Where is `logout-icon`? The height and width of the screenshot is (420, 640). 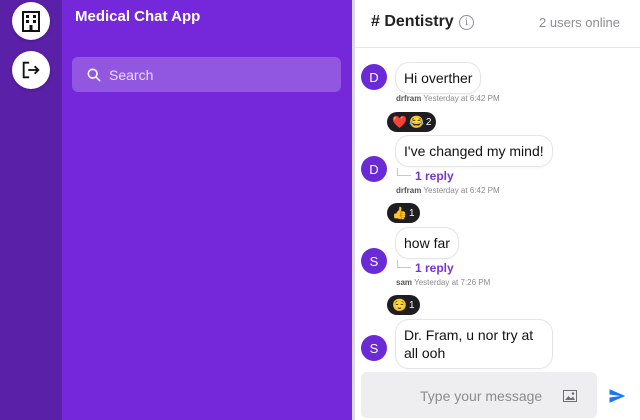
logout-icon is located at coordinates (31, 70).